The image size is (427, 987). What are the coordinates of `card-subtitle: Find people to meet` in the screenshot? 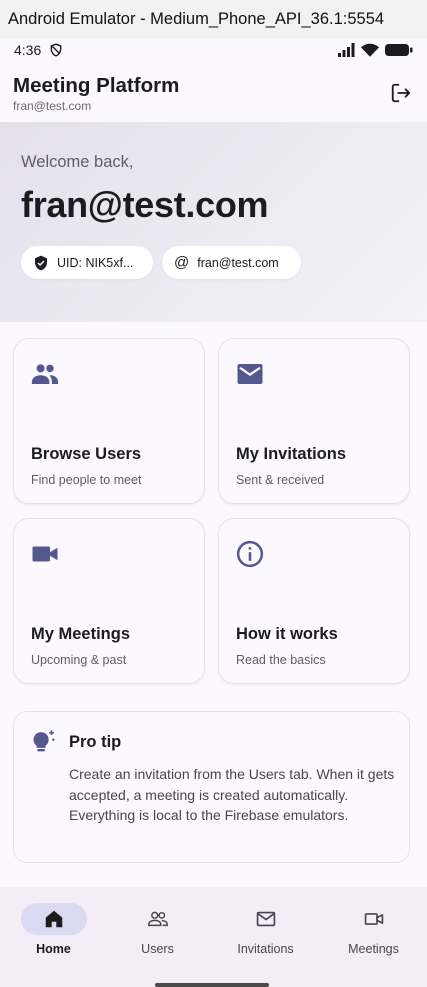 It's located at (86, 480).